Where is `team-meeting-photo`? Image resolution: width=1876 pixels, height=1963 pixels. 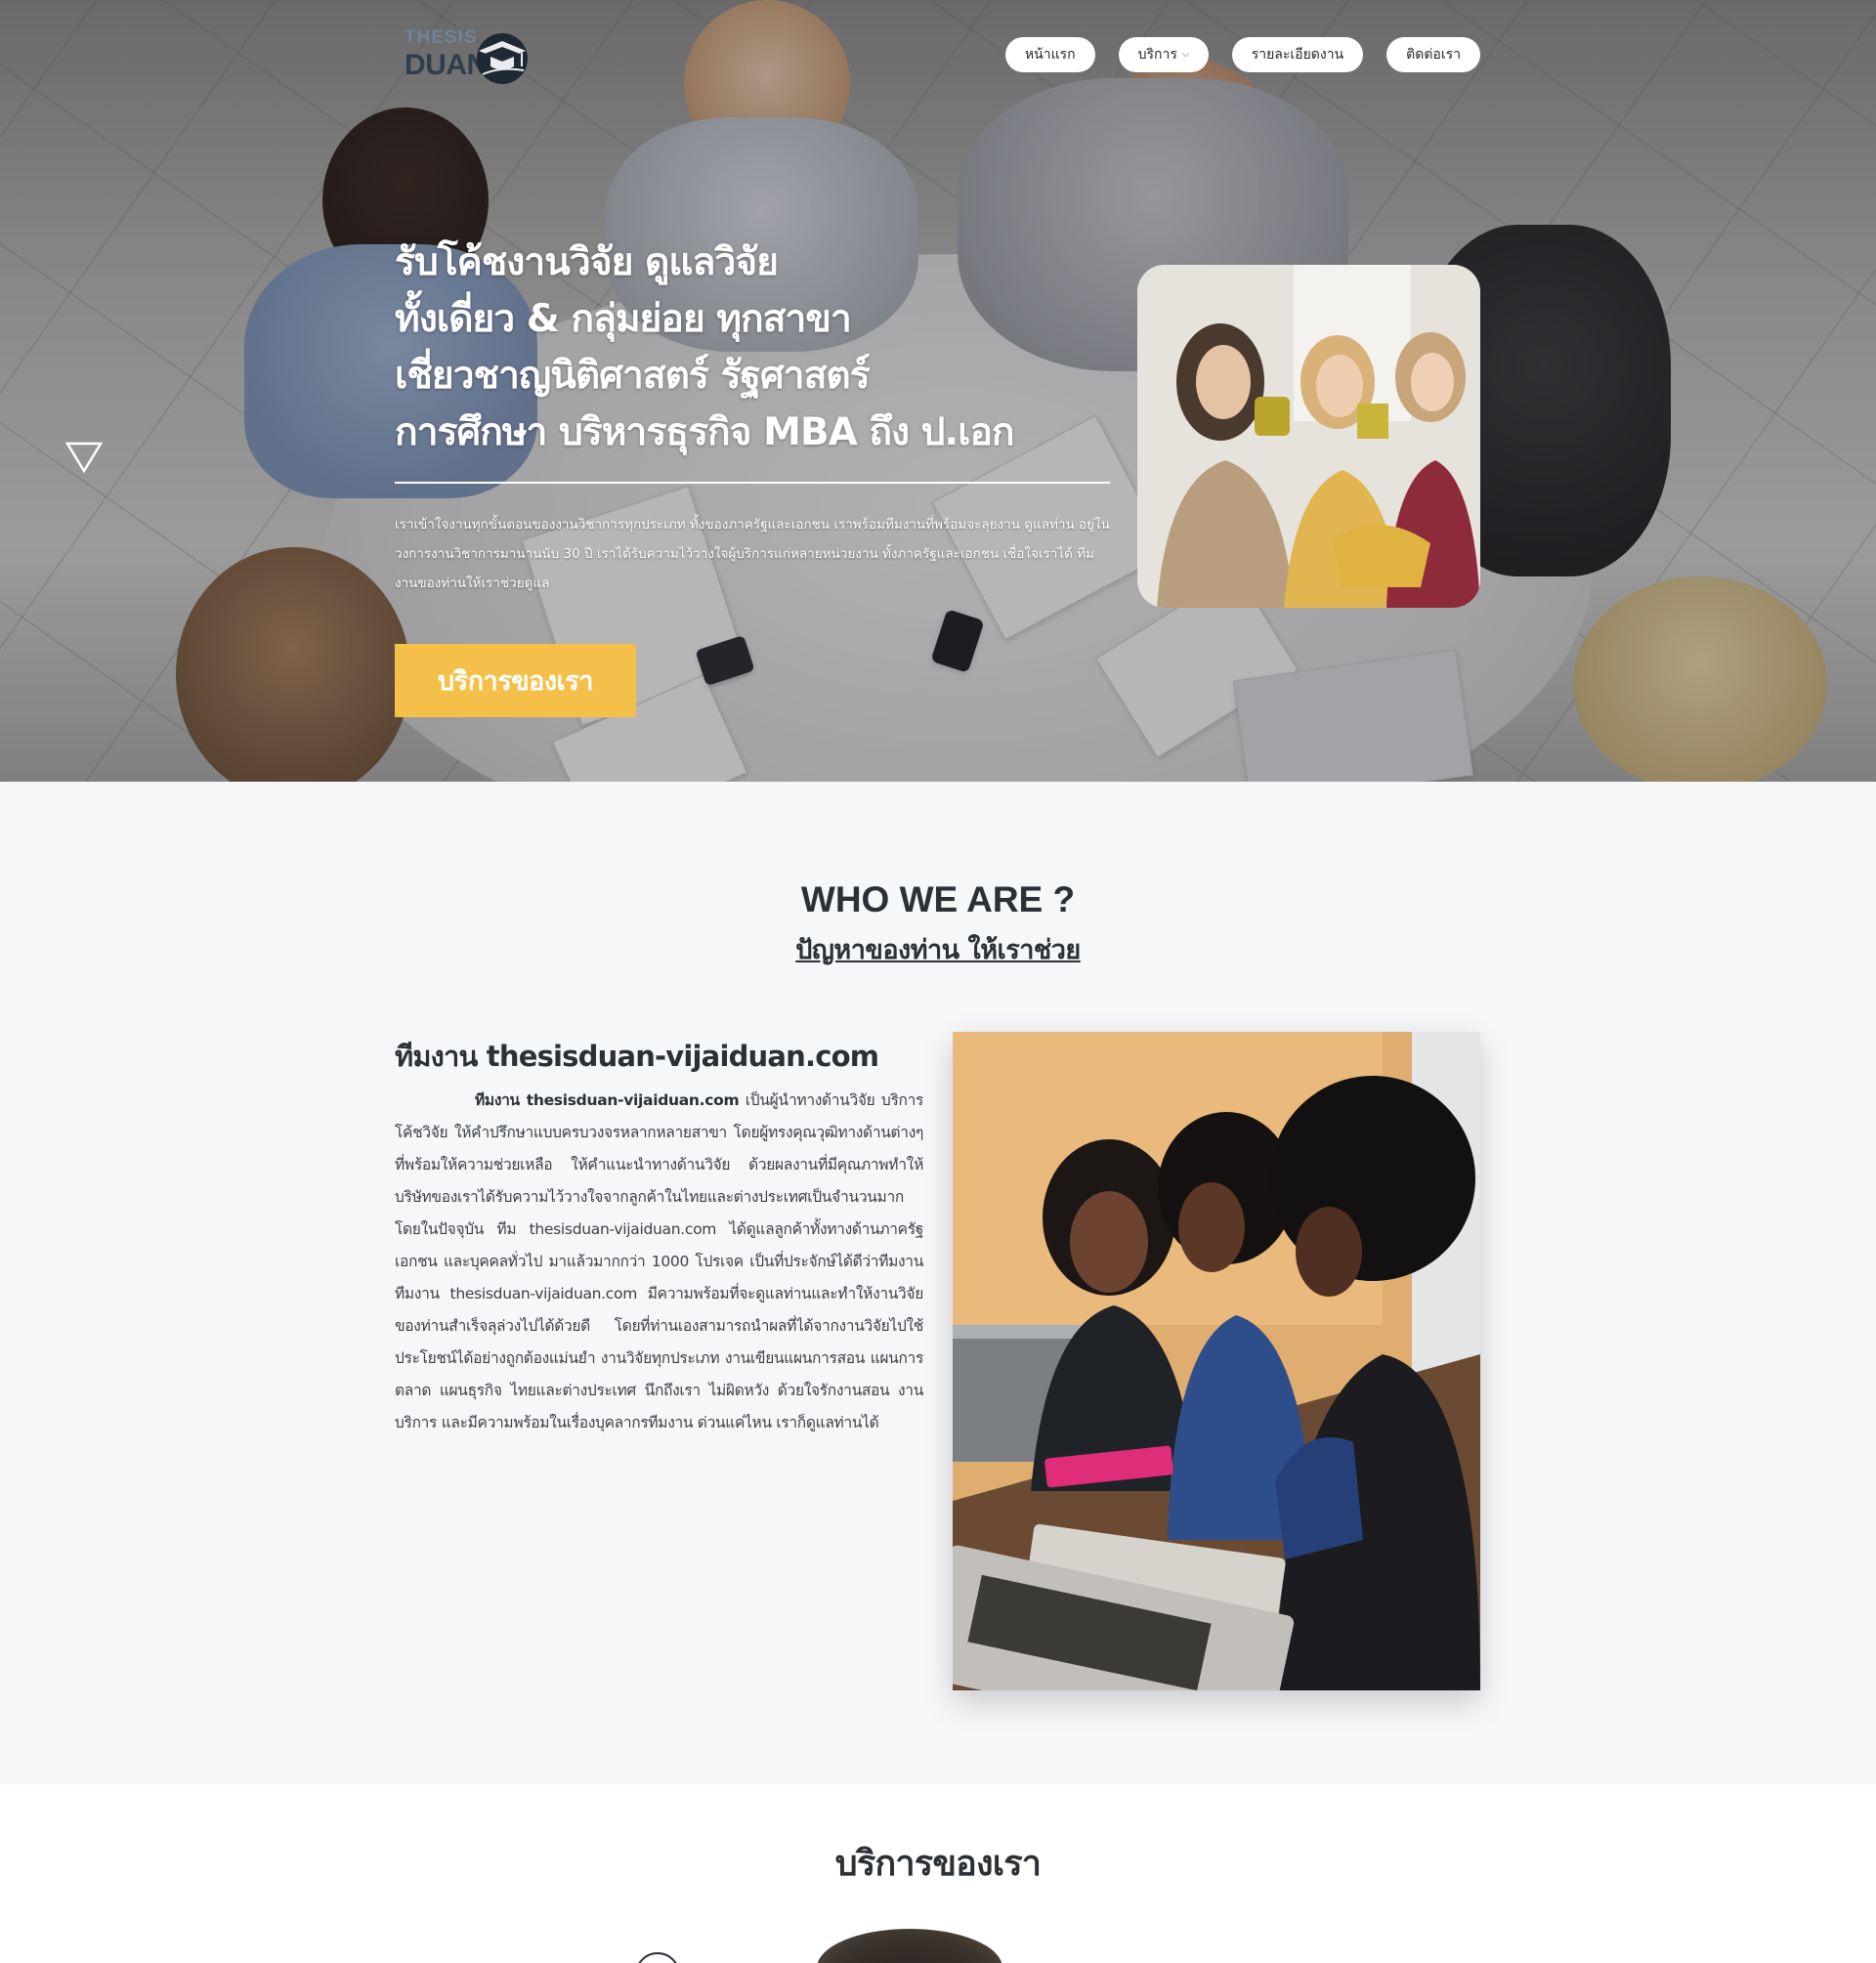 team-meeting-photo is located at coordinates (1216, 1361).